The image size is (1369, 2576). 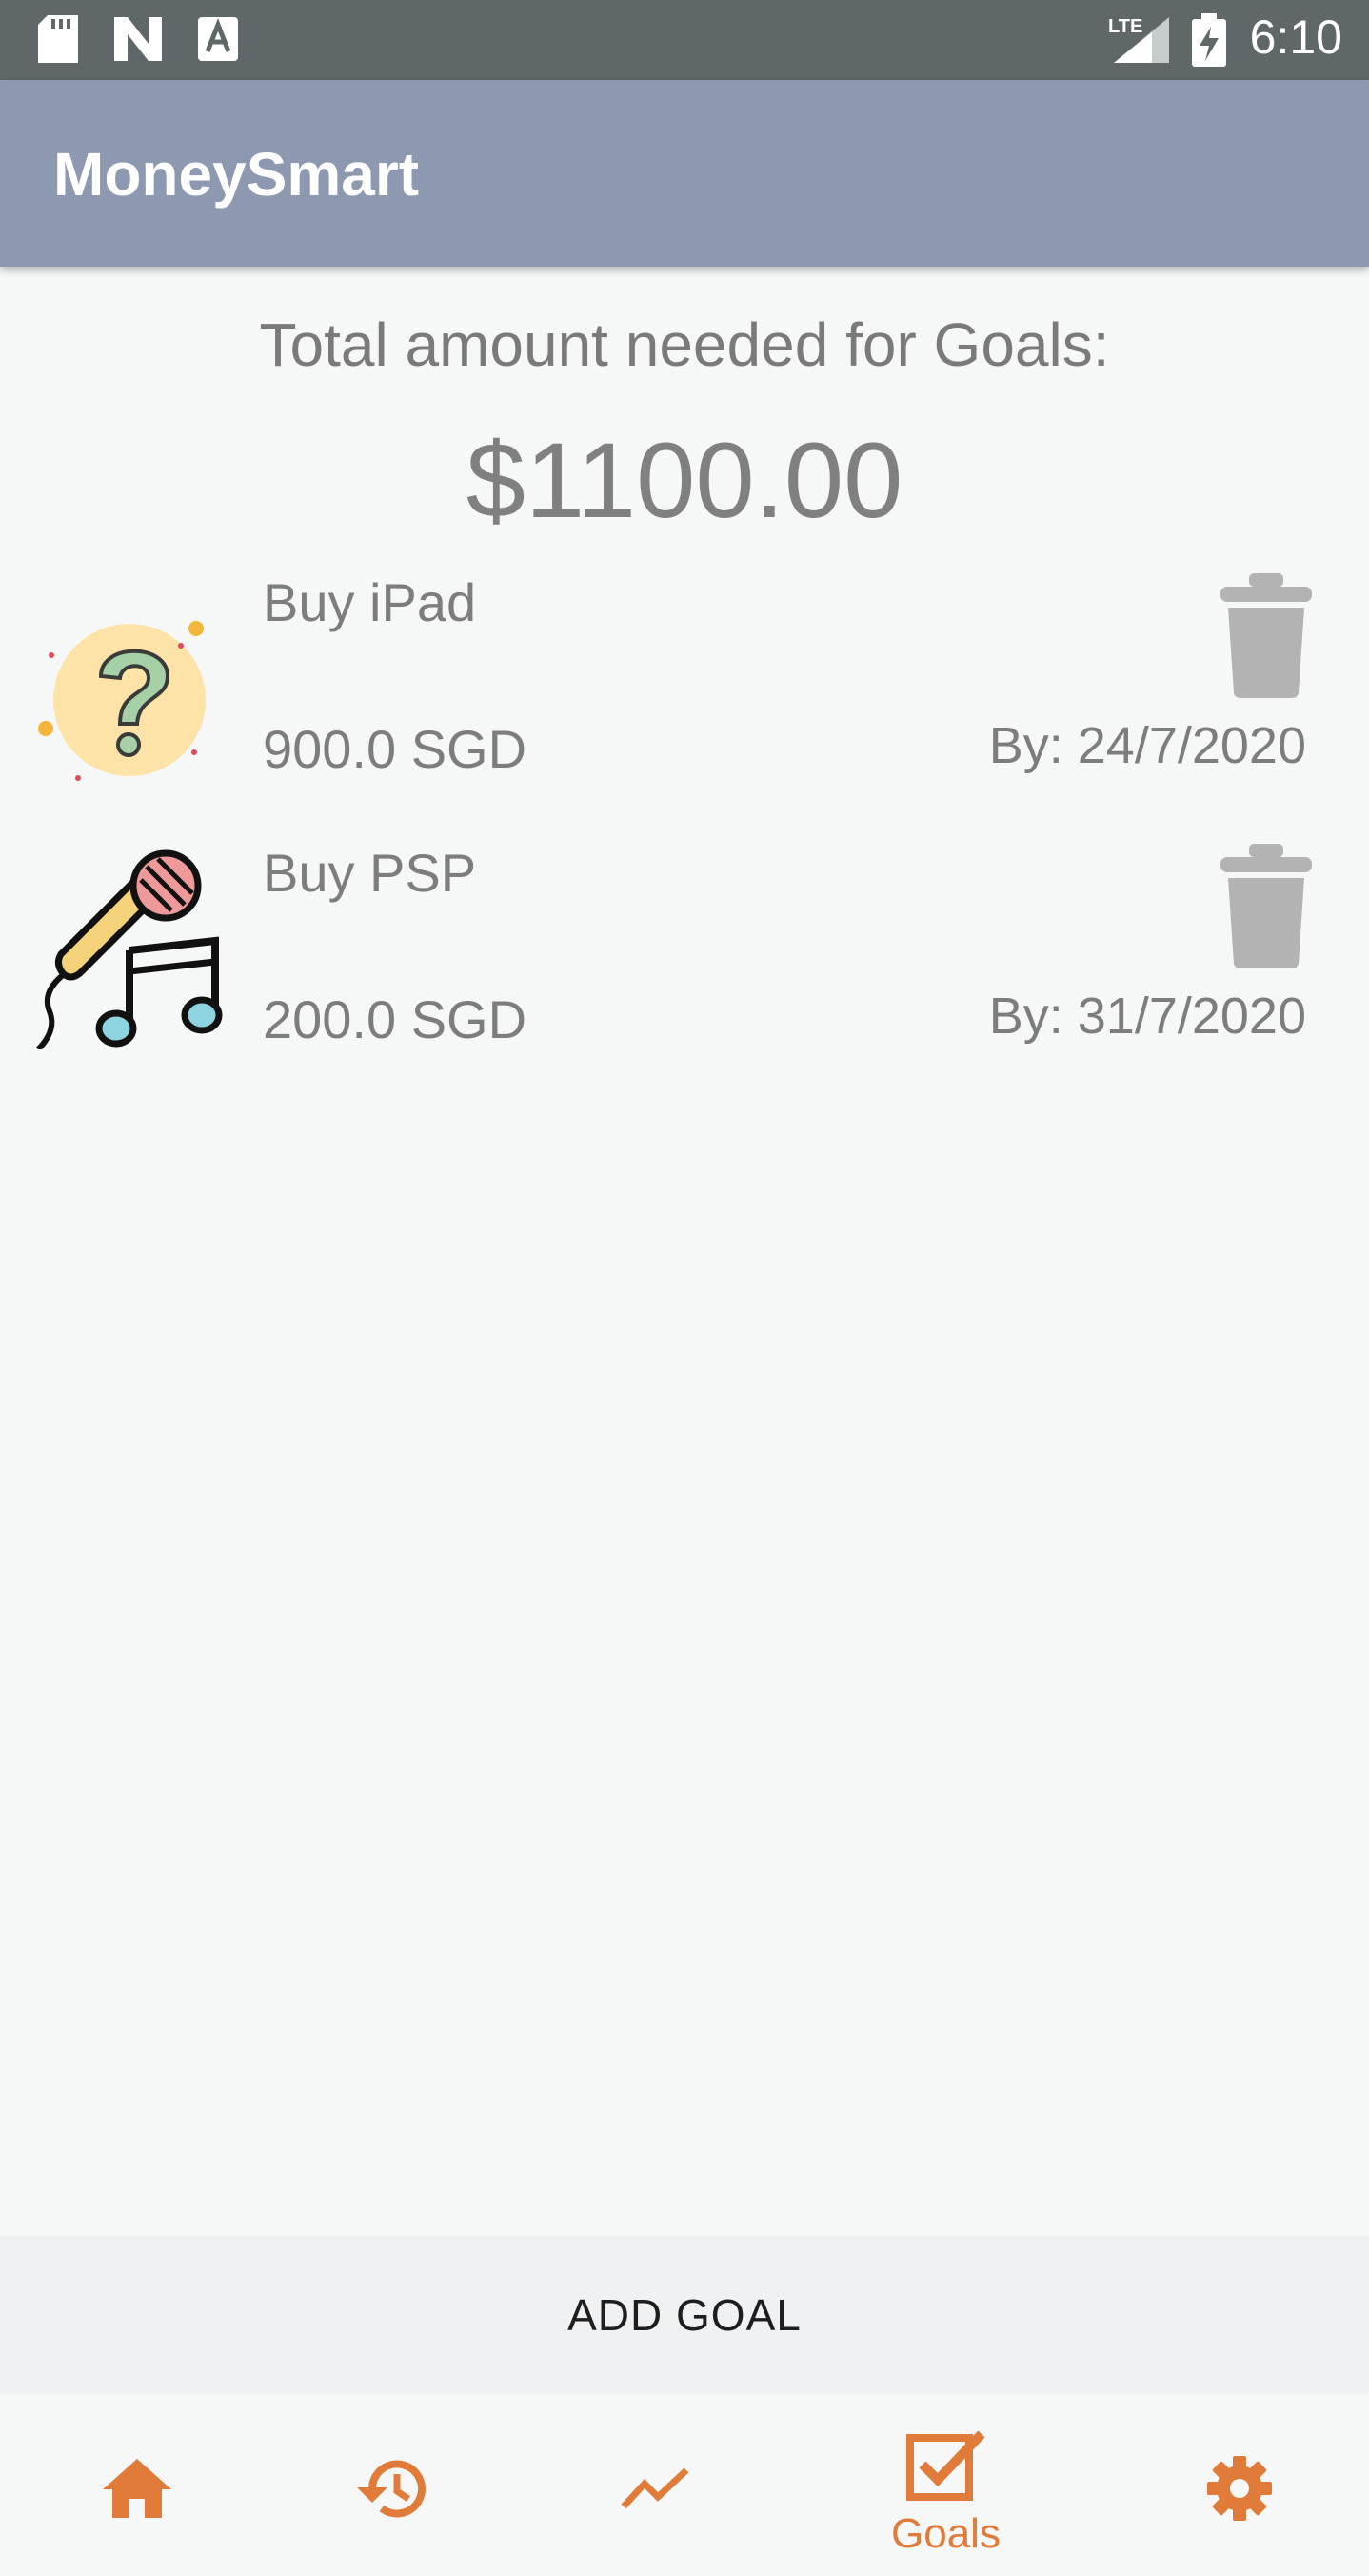 What do you see at coordinates (654, 2488) in the screenshot?
I see `trending-icon` at bounding box center [654, 2488].